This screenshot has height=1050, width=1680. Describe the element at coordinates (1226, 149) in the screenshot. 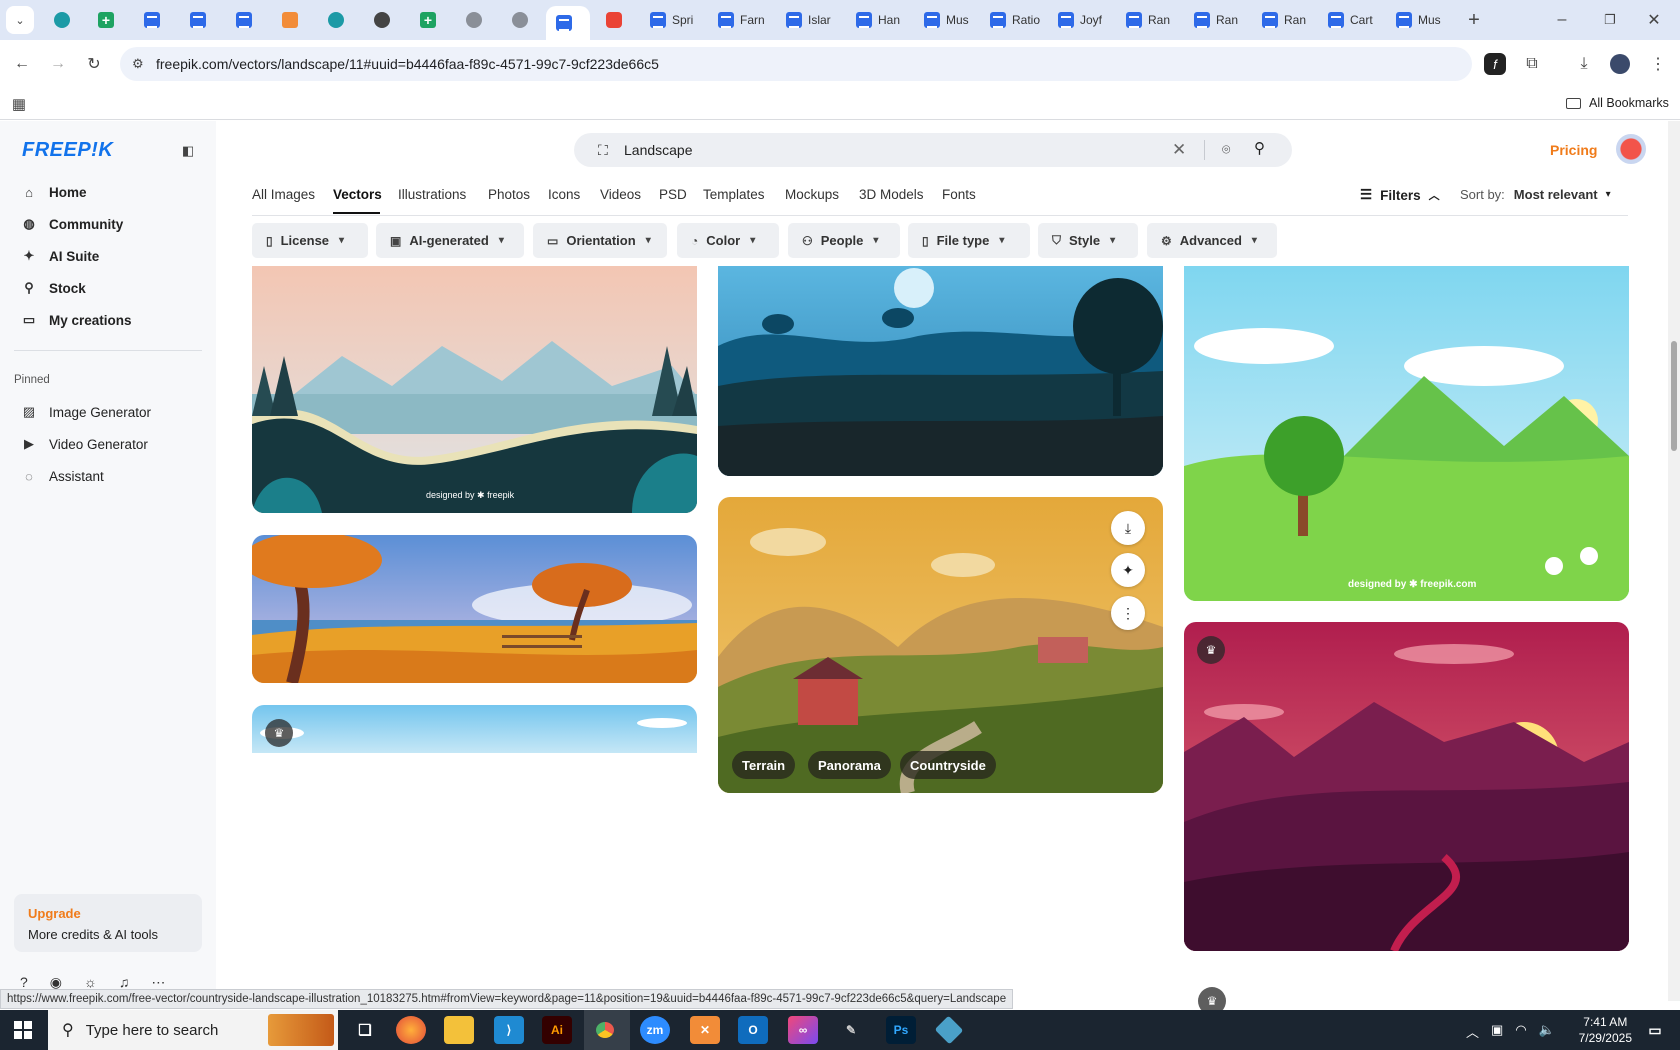

I see `camera-icon: ⌾` at that location.